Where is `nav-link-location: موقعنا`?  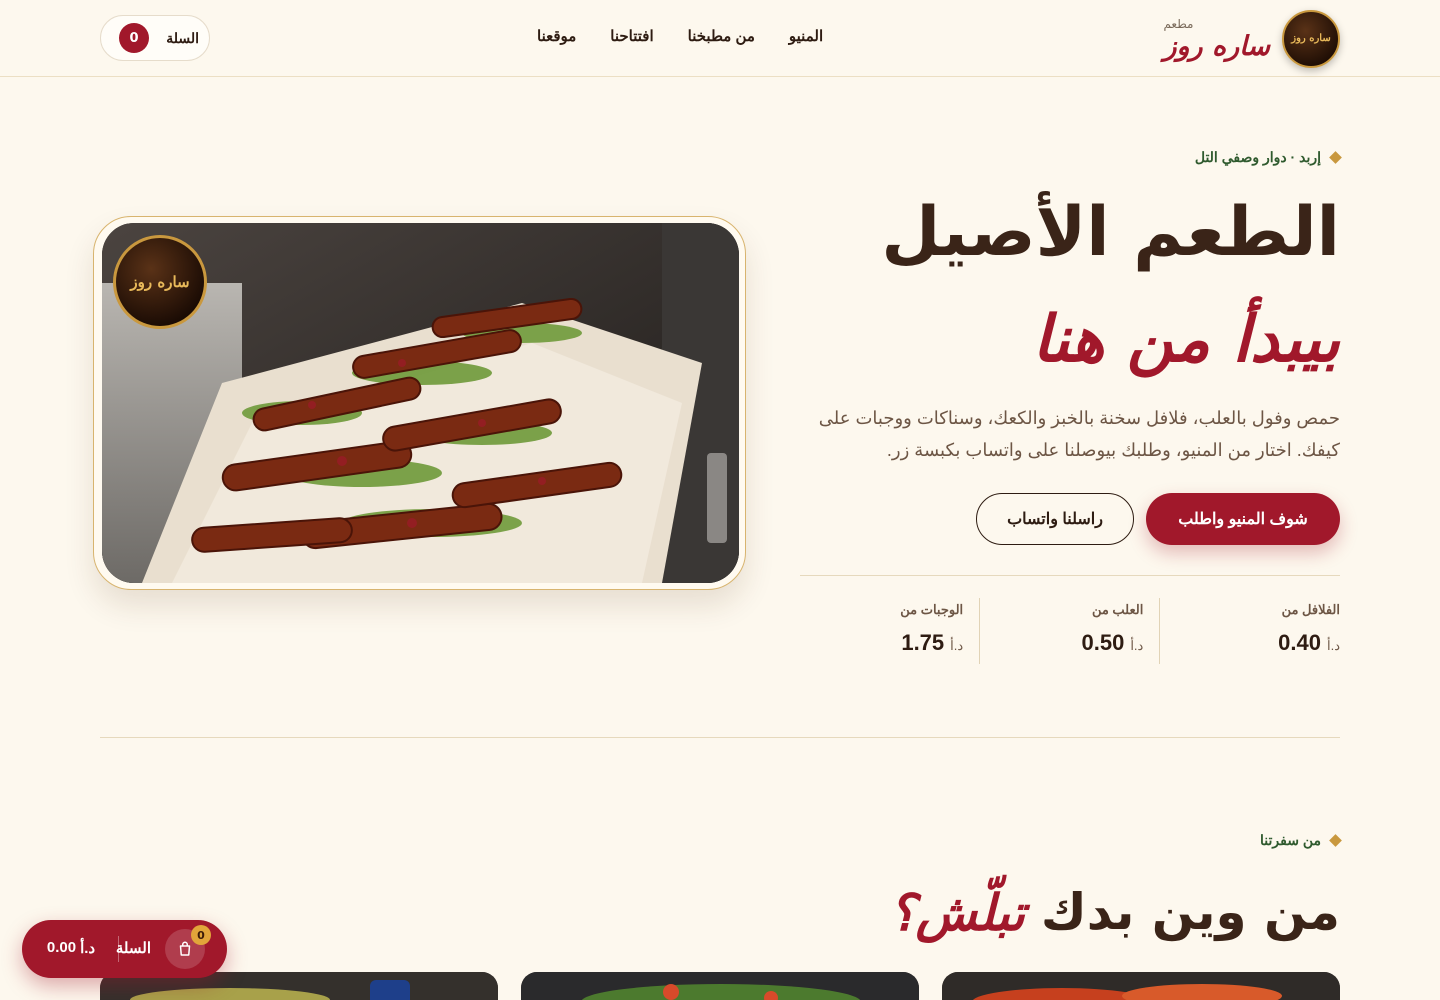 nav-link-location: موقعنا is located at coordinates (556, 36).